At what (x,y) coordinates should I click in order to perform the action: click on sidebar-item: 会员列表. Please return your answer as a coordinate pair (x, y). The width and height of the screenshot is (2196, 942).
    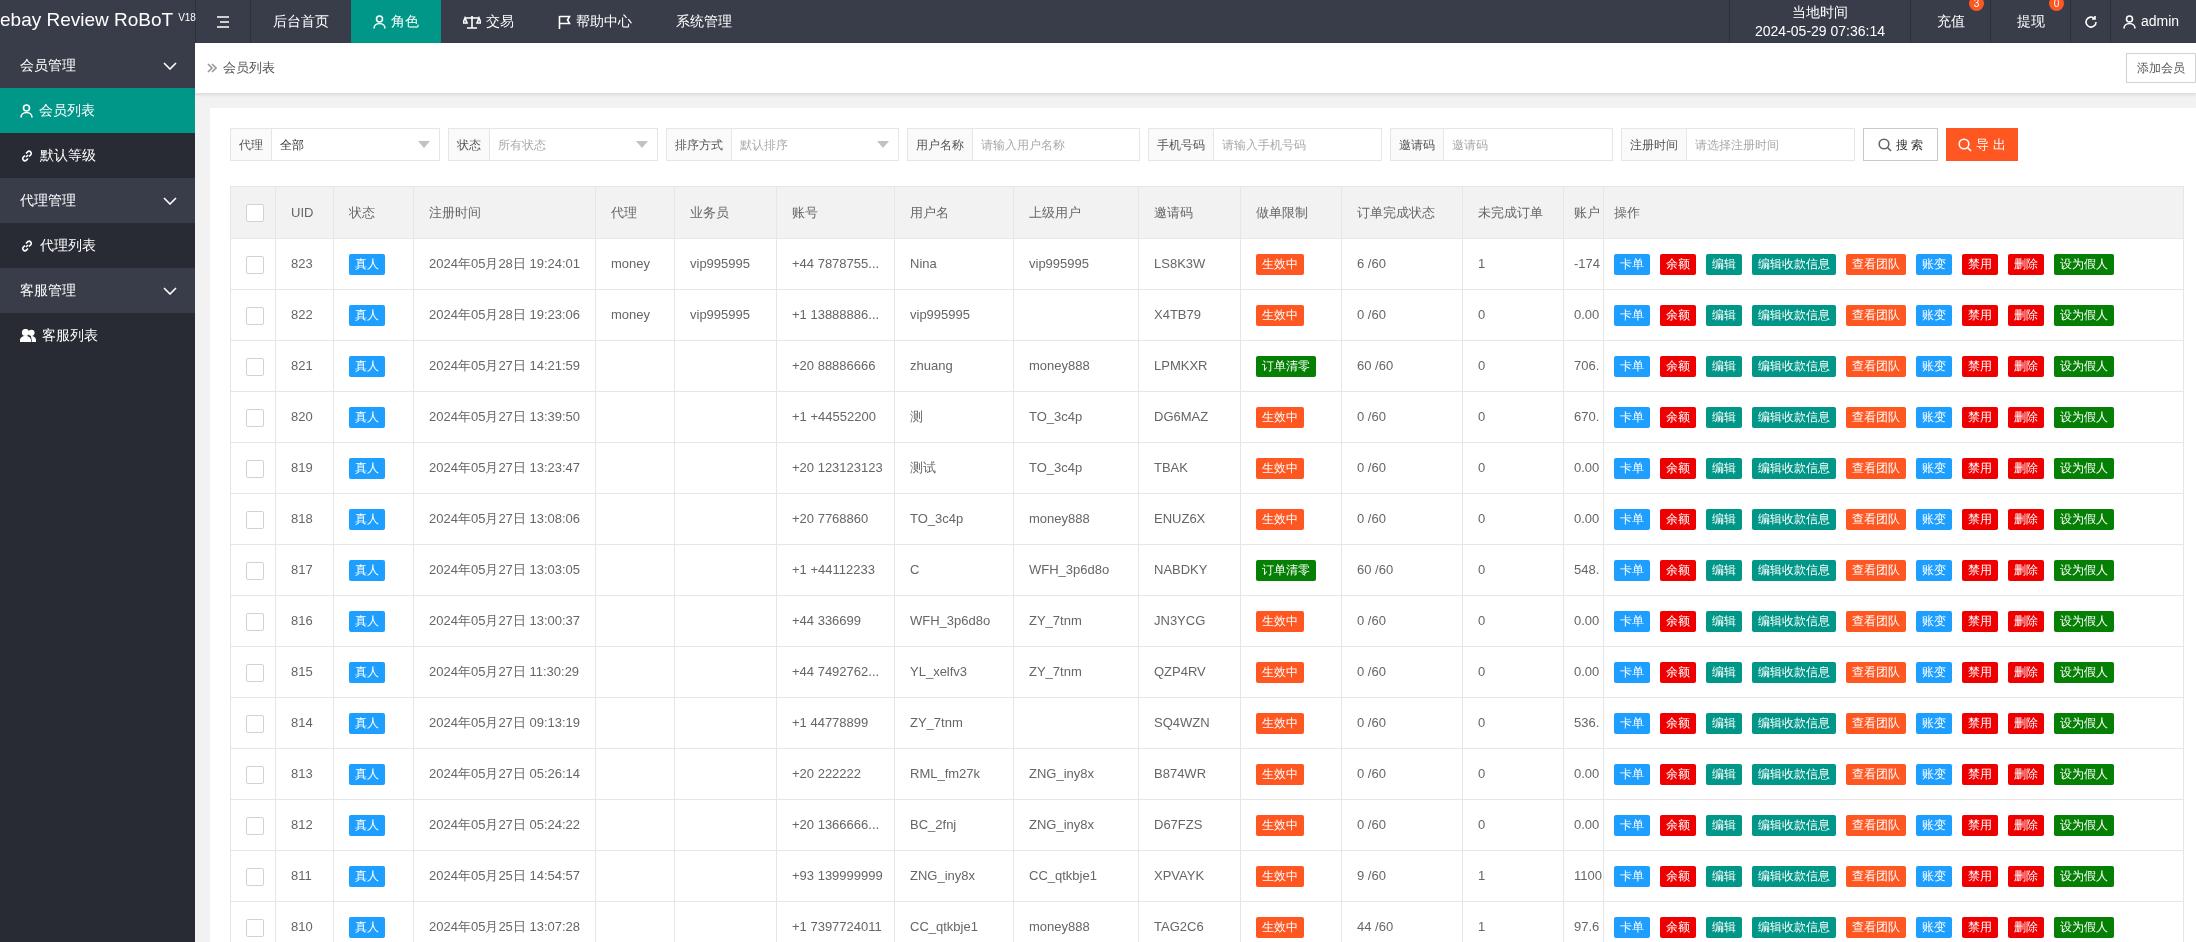
    Looking at the image, I should click on (97, 110).